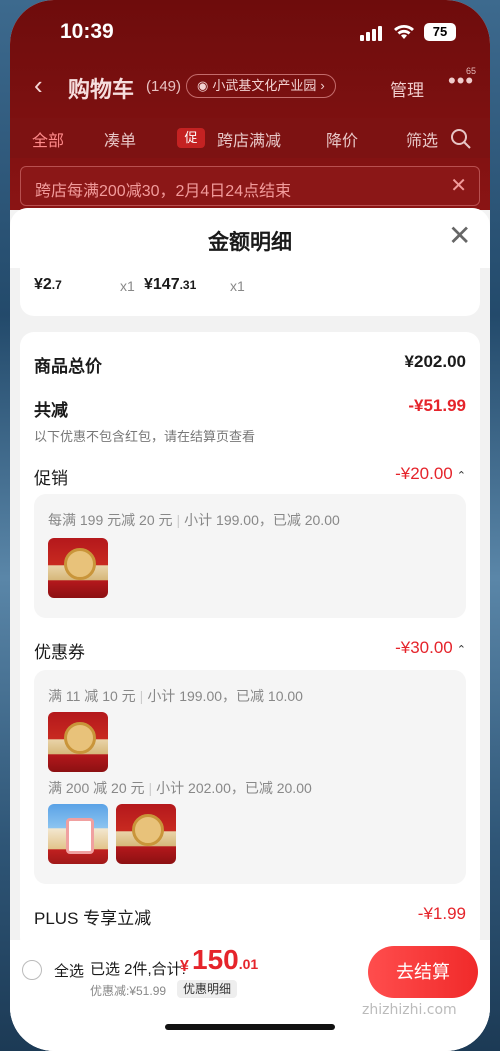  Describe the element at coordinates (461, 139) in the screenshot. I see `search-icon` at that location.